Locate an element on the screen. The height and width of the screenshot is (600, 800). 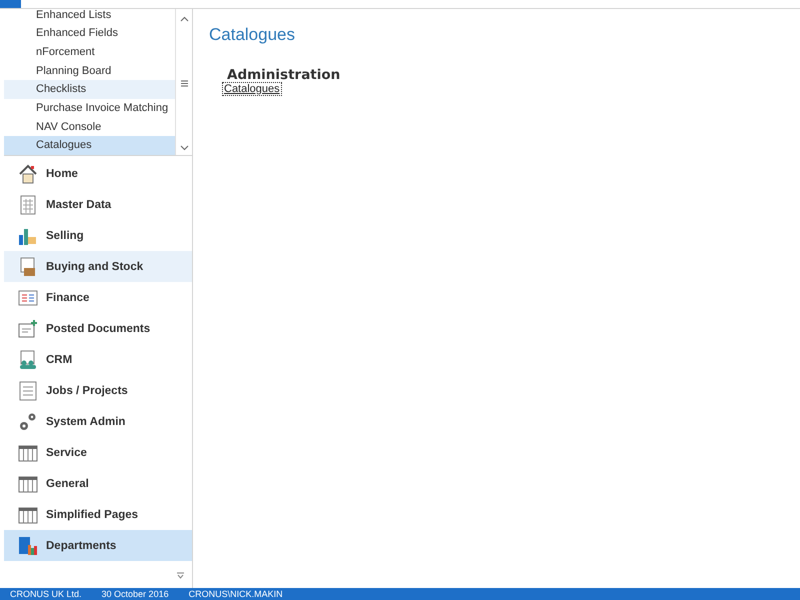
navigation-label: CRM is located at coordinates (59, 360).